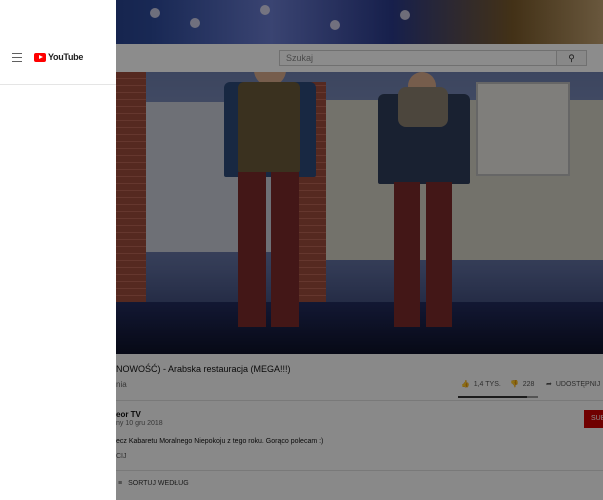 This screenshot has height=500, width=603. Describe the element at coordinates (17, 58) in the screenshot. I see `menu-icon` at that location.